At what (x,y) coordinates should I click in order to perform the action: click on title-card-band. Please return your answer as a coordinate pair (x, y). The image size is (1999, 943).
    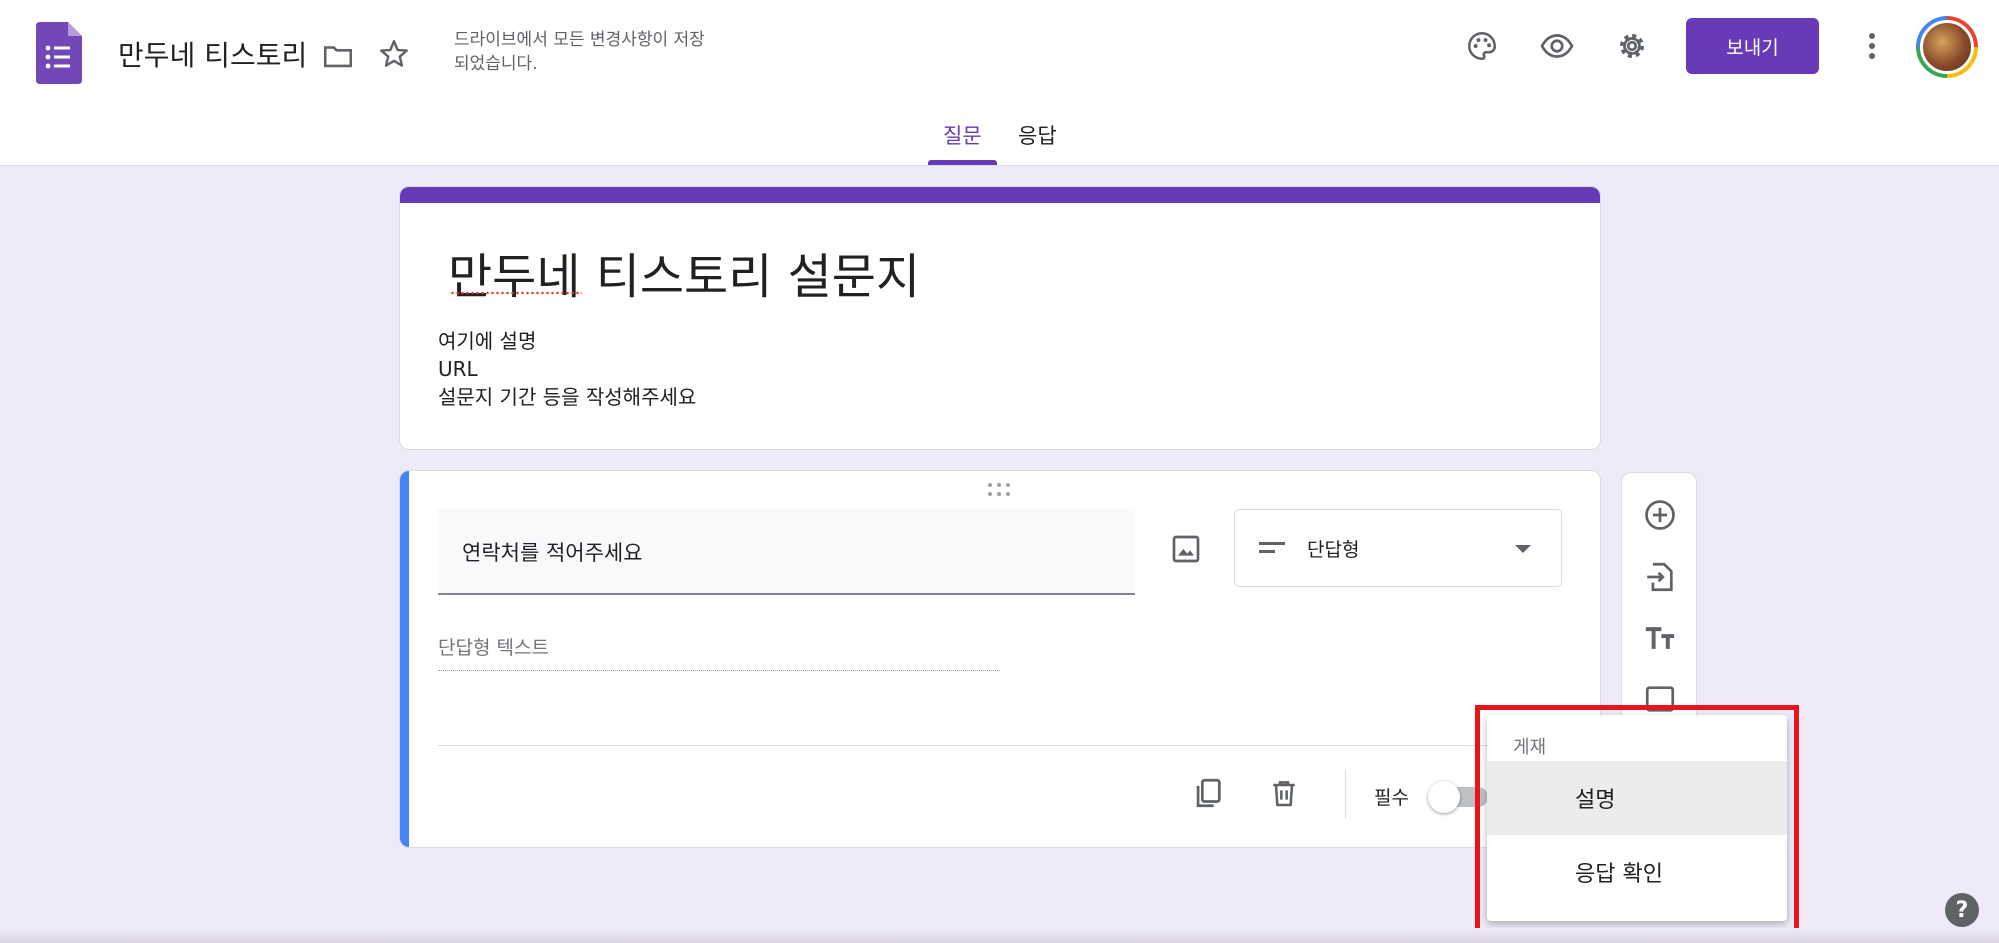
    Looking at the image, I should click on (1000, 195).